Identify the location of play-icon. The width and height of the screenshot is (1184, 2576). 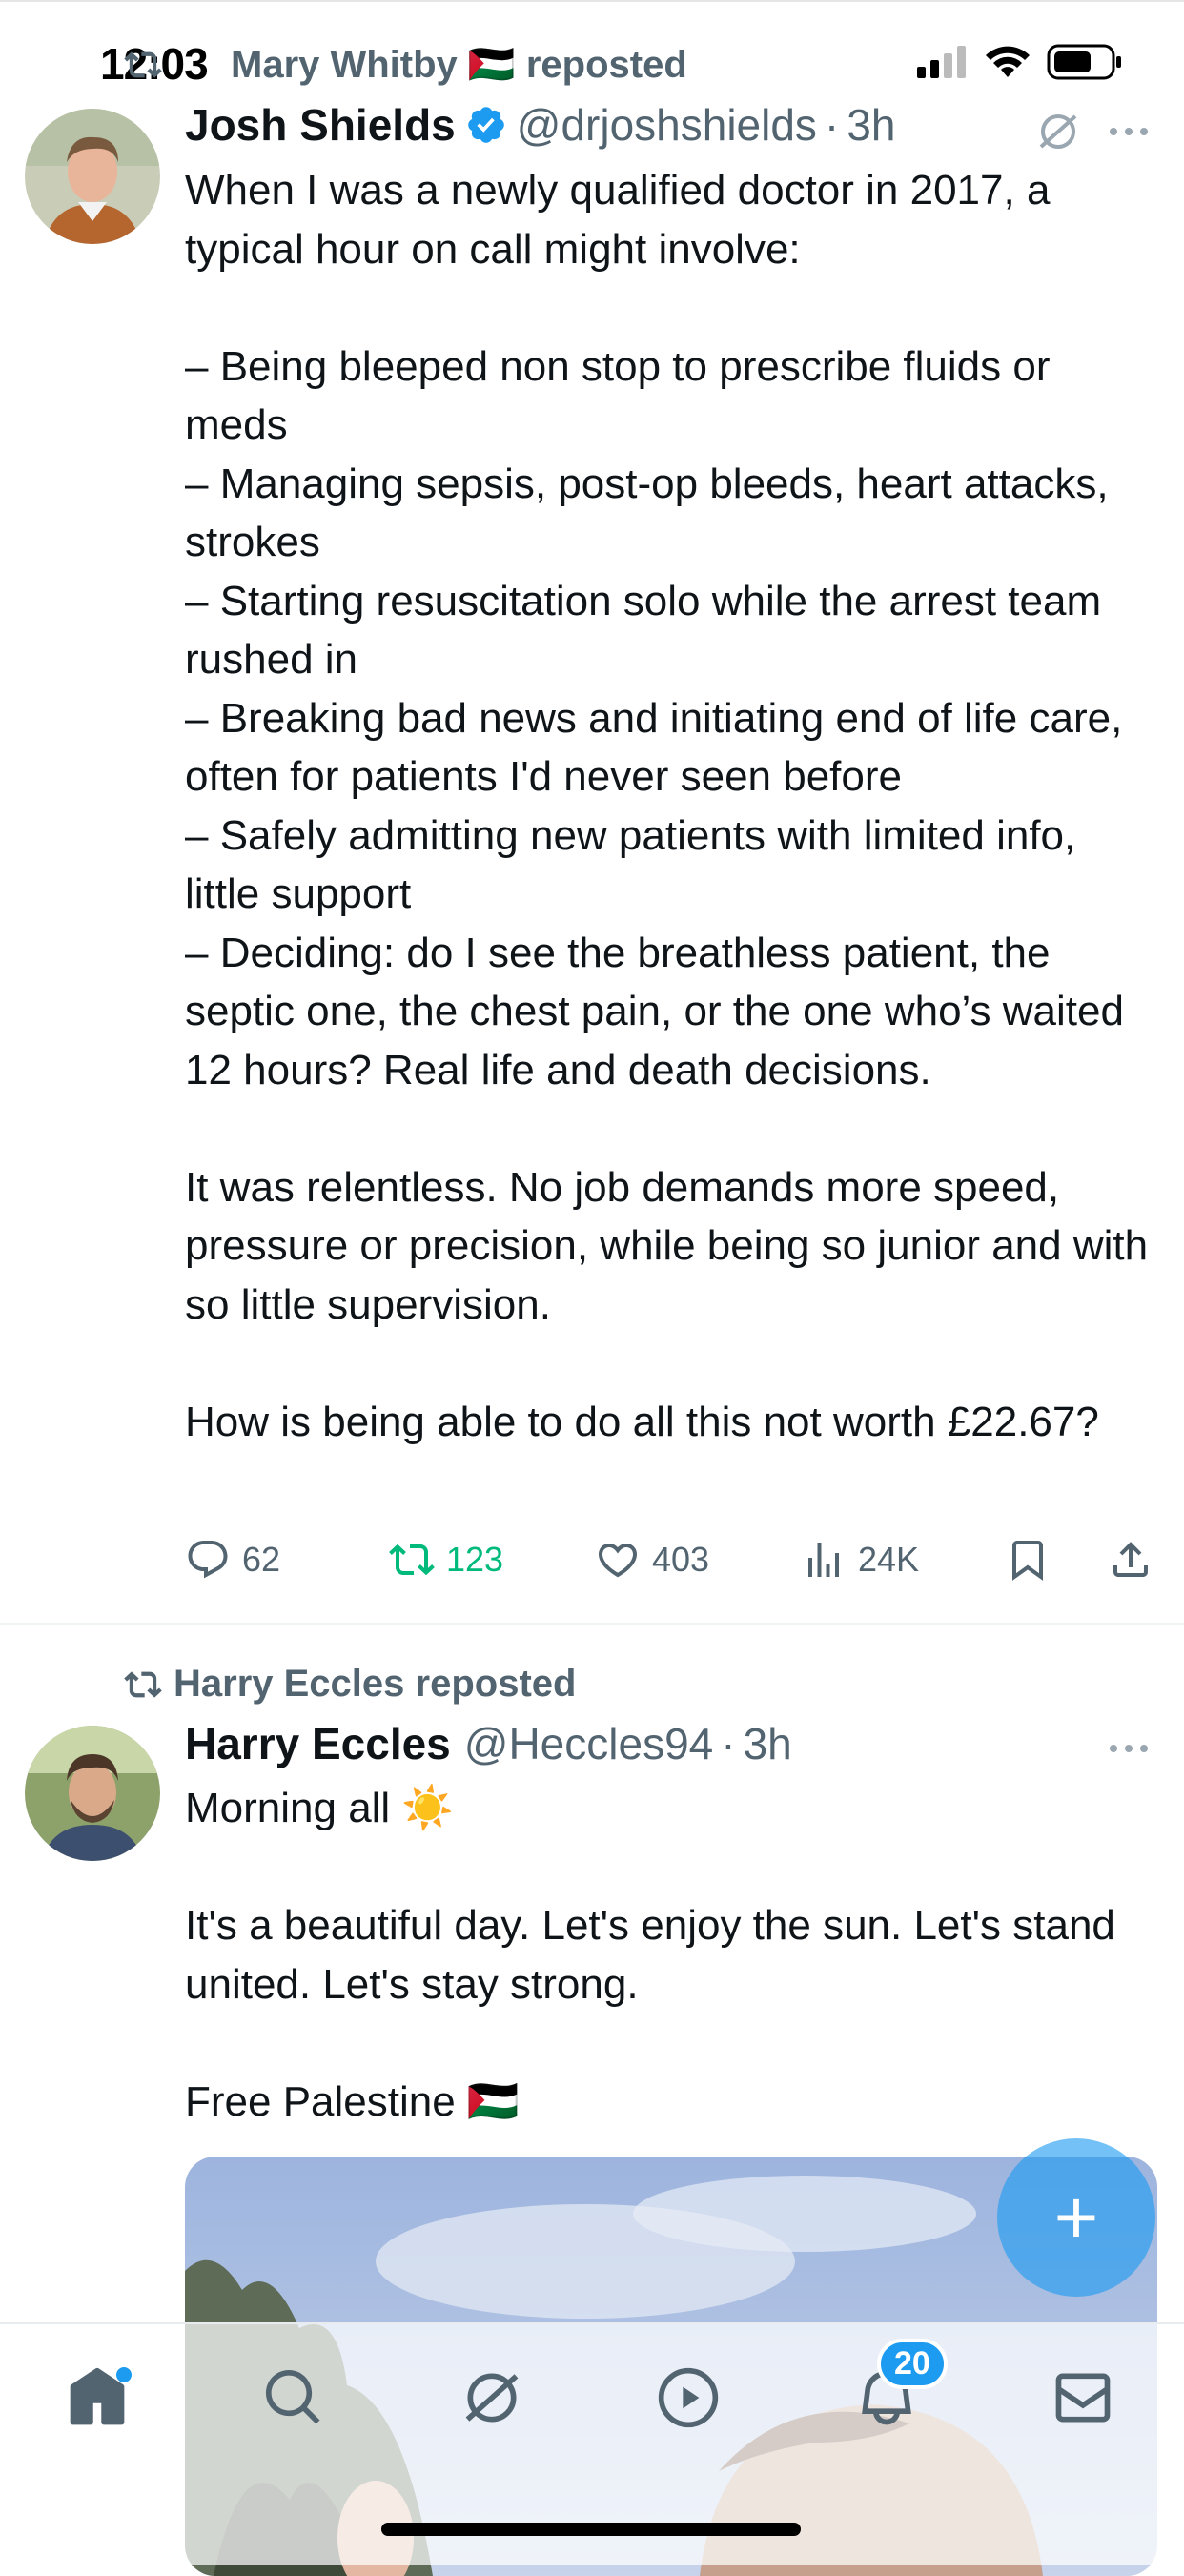
(688, 2397).